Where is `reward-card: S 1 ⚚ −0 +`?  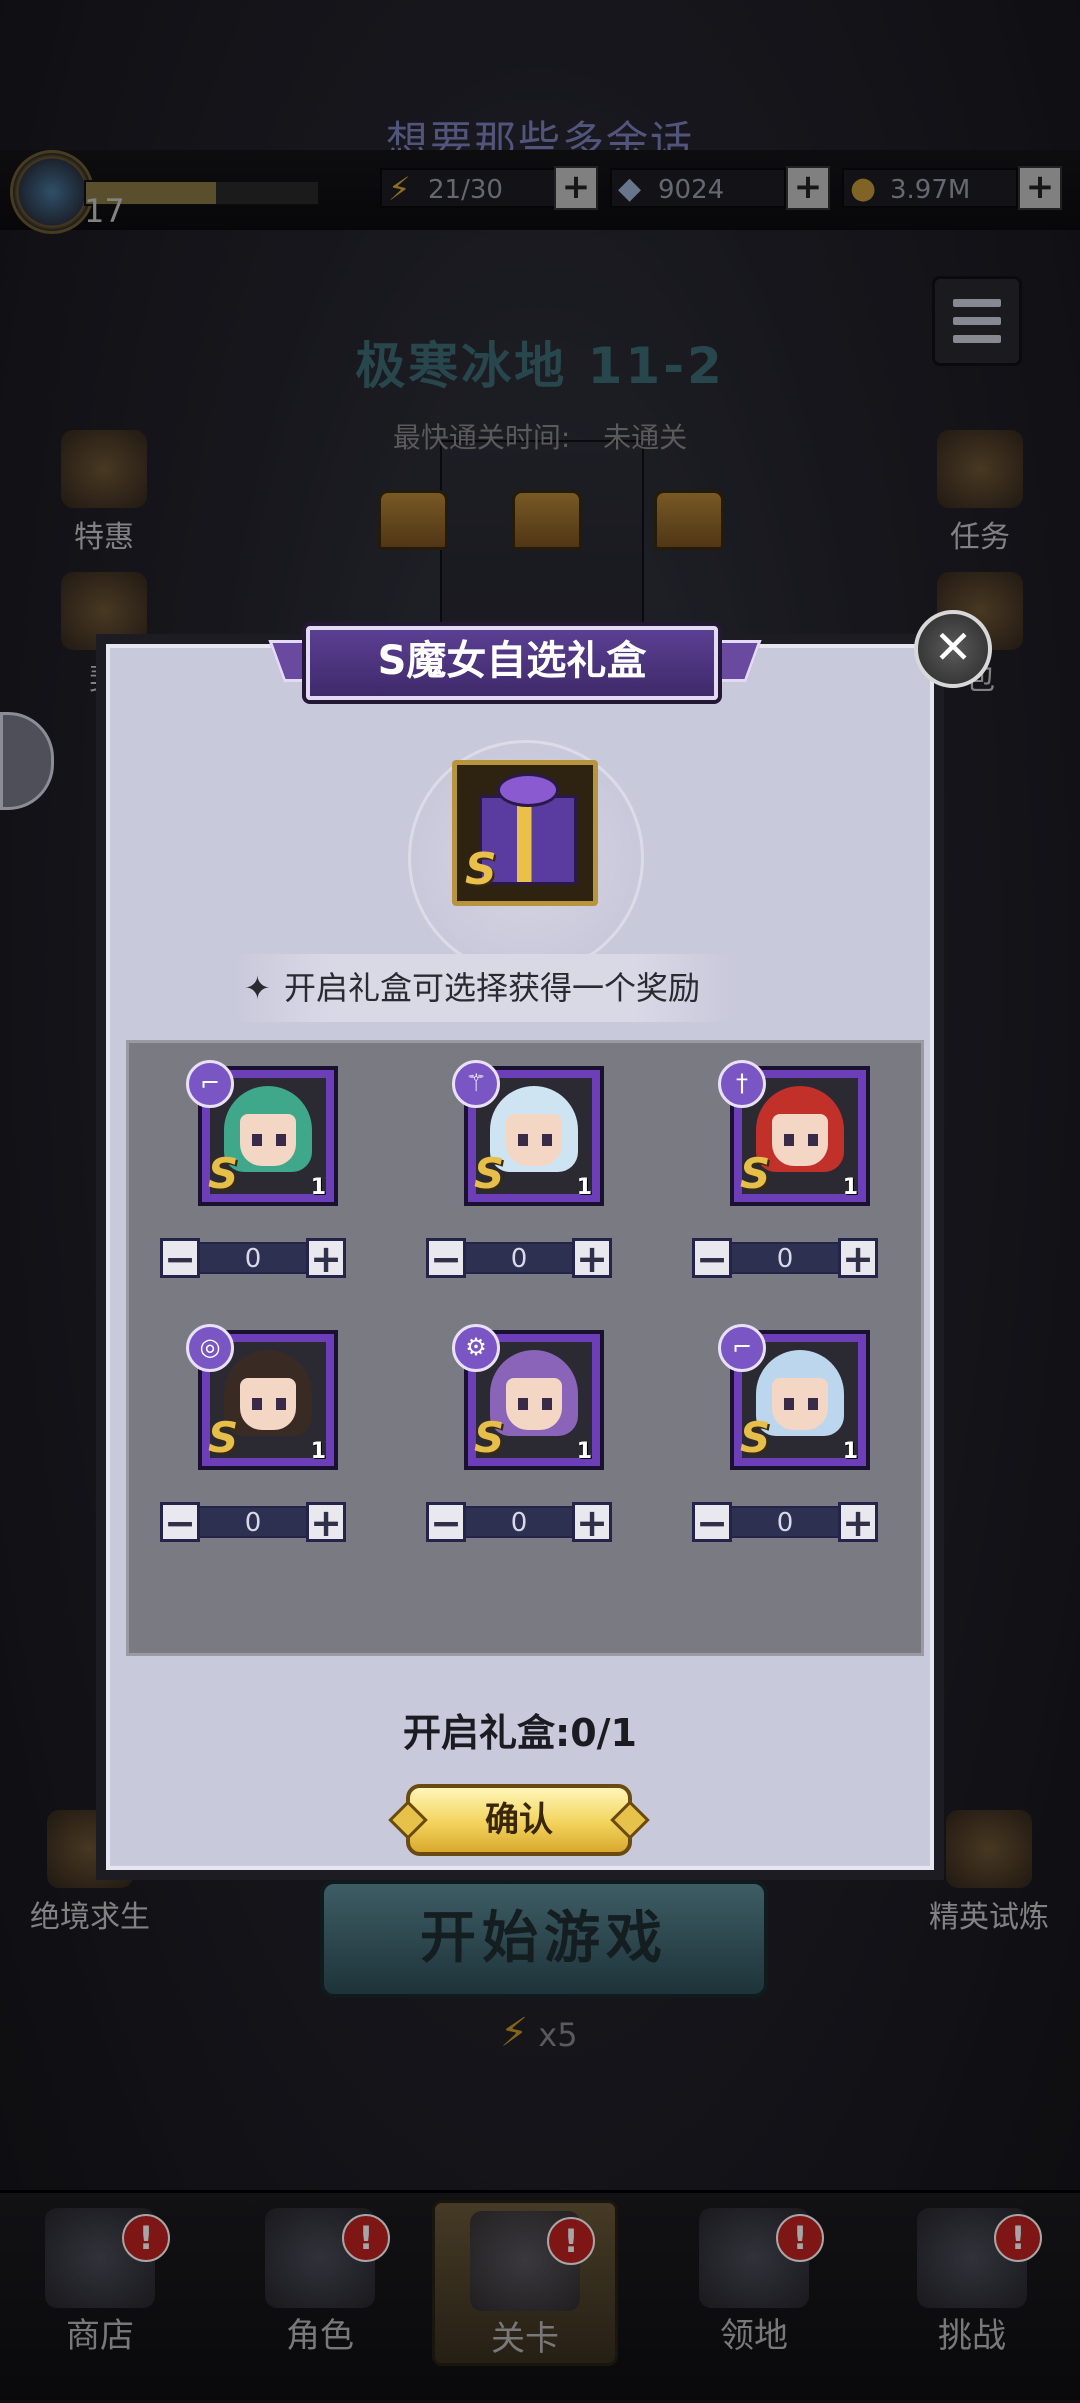 reward-card: S 1 ⚚ −0 + is located at coordinates (526, 1178).